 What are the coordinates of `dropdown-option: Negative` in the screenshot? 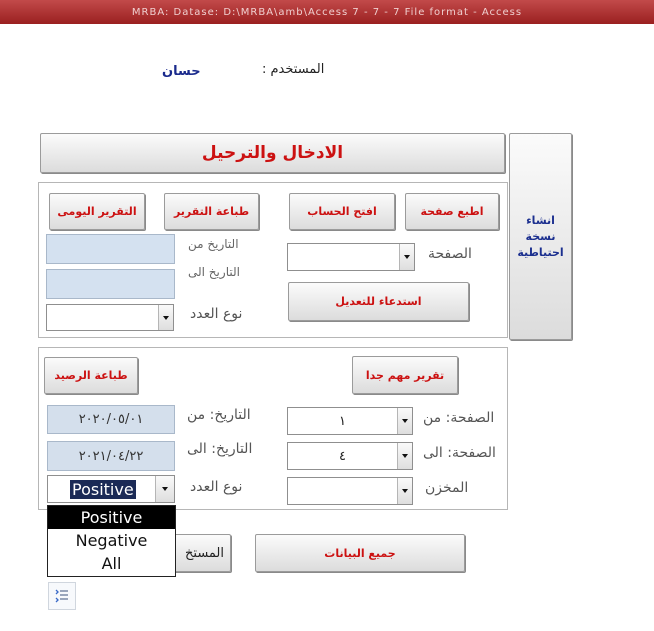 It's located at (111, 540).